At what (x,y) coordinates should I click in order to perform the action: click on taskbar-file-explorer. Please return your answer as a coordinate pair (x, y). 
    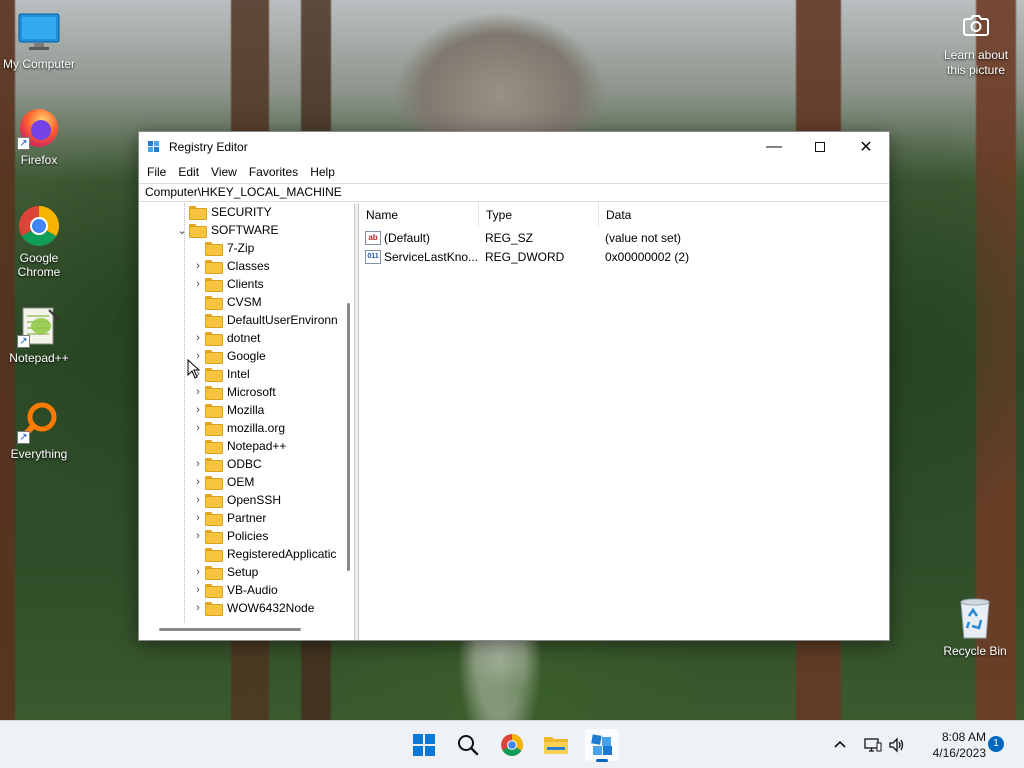
    Looking at the image, I should click on (556, 745).